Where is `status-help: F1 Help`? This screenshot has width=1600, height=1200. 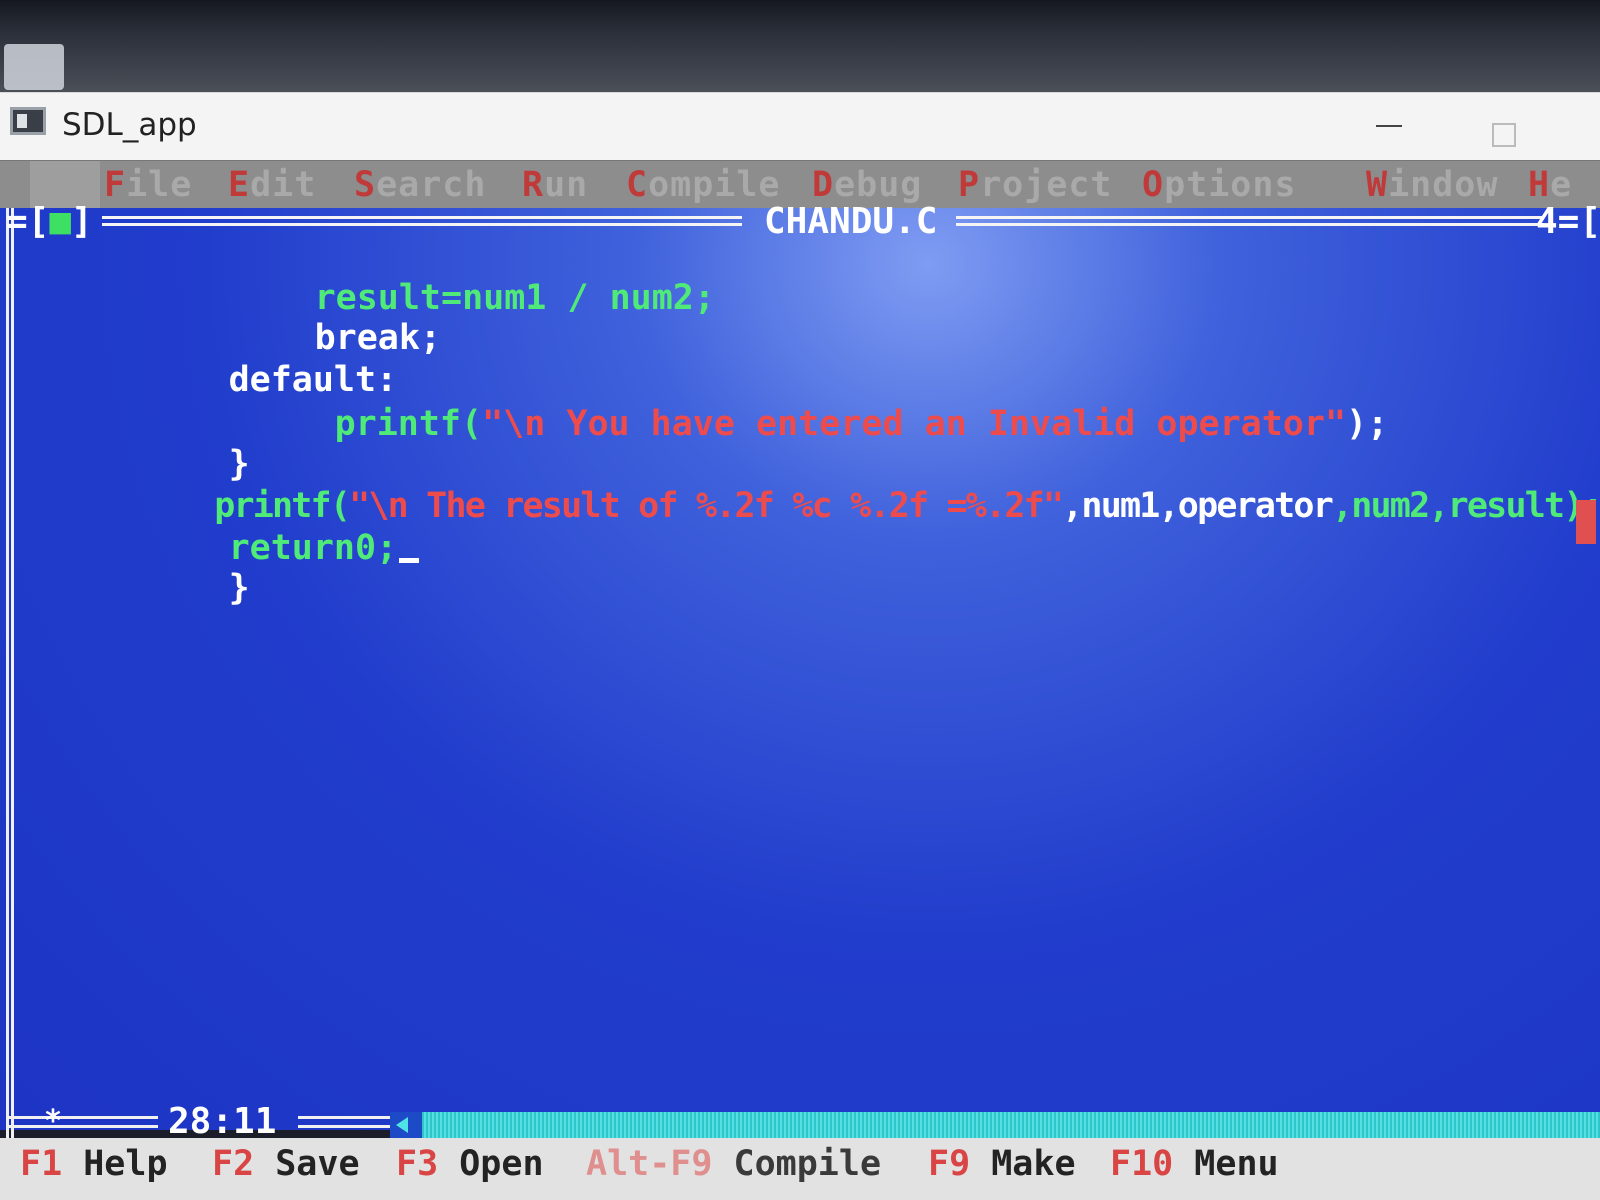 status-help: F1 Help is located at coordinates (94, 1164).